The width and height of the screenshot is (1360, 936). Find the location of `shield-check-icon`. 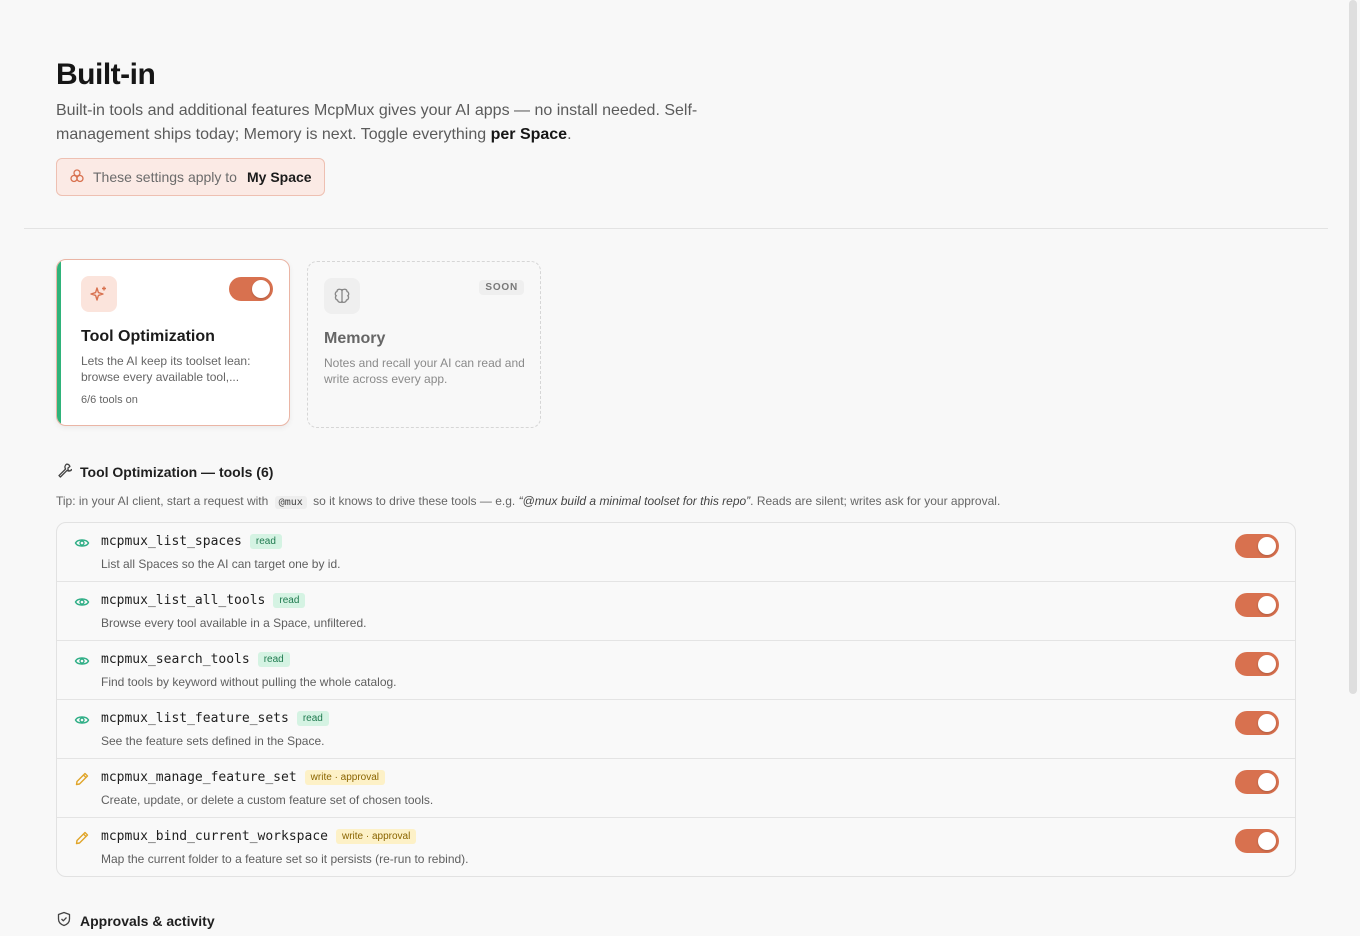

shield-check-icon is located at coordinates (64, 920).